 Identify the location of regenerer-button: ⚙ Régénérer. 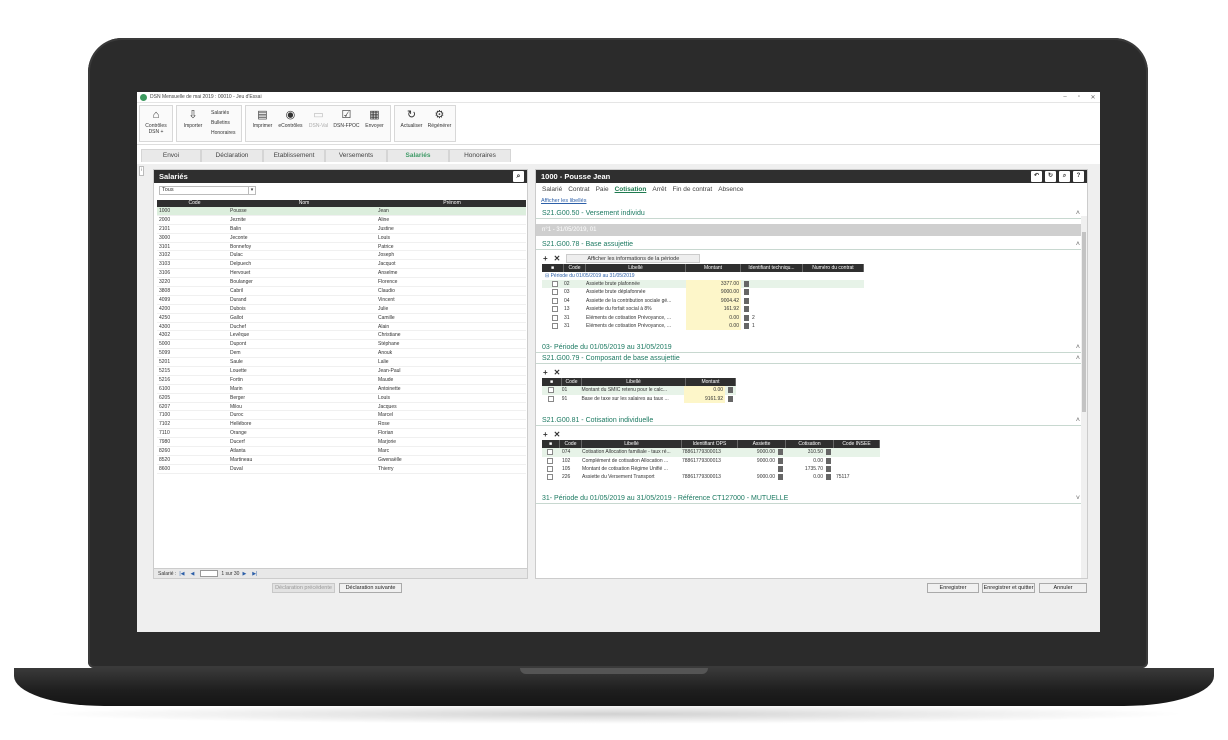
(439, 123).